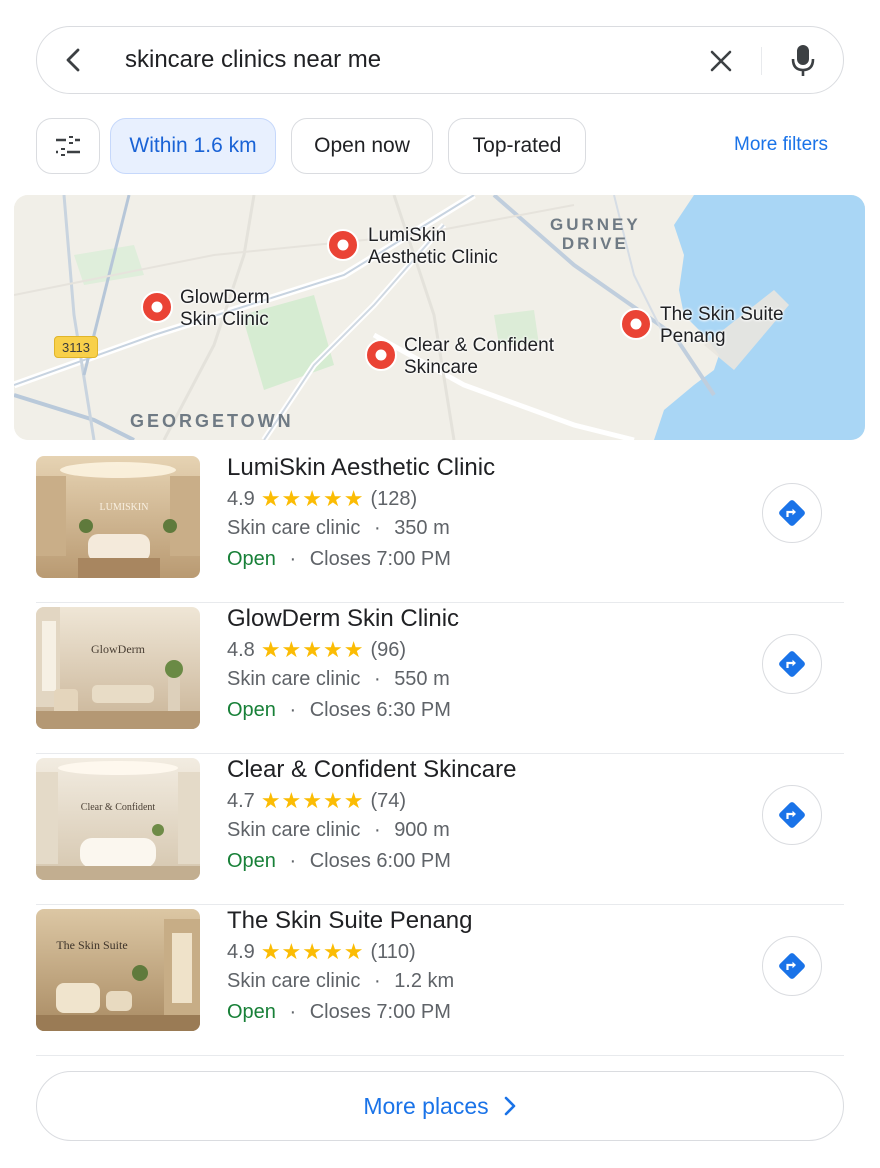  What do you see at coordinates (241, 800) in the screenshot?
I see `rating-value: 4.7` at bounding box center [241, 800].